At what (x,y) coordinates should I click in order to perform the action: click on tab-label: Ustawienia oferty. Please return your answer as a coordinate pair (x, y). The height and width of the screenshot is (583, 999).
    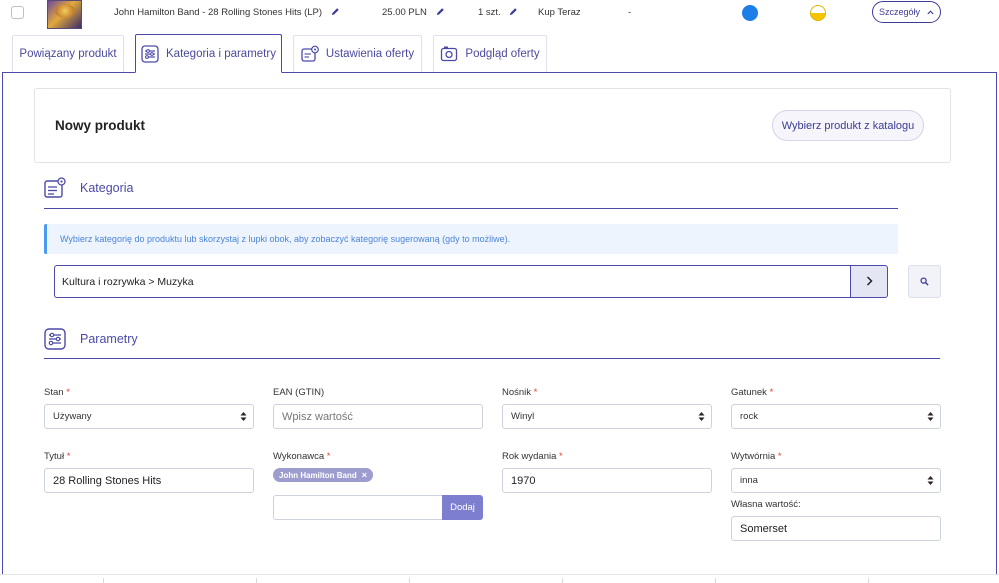
    Looking at the image, I should click on (370, 54).